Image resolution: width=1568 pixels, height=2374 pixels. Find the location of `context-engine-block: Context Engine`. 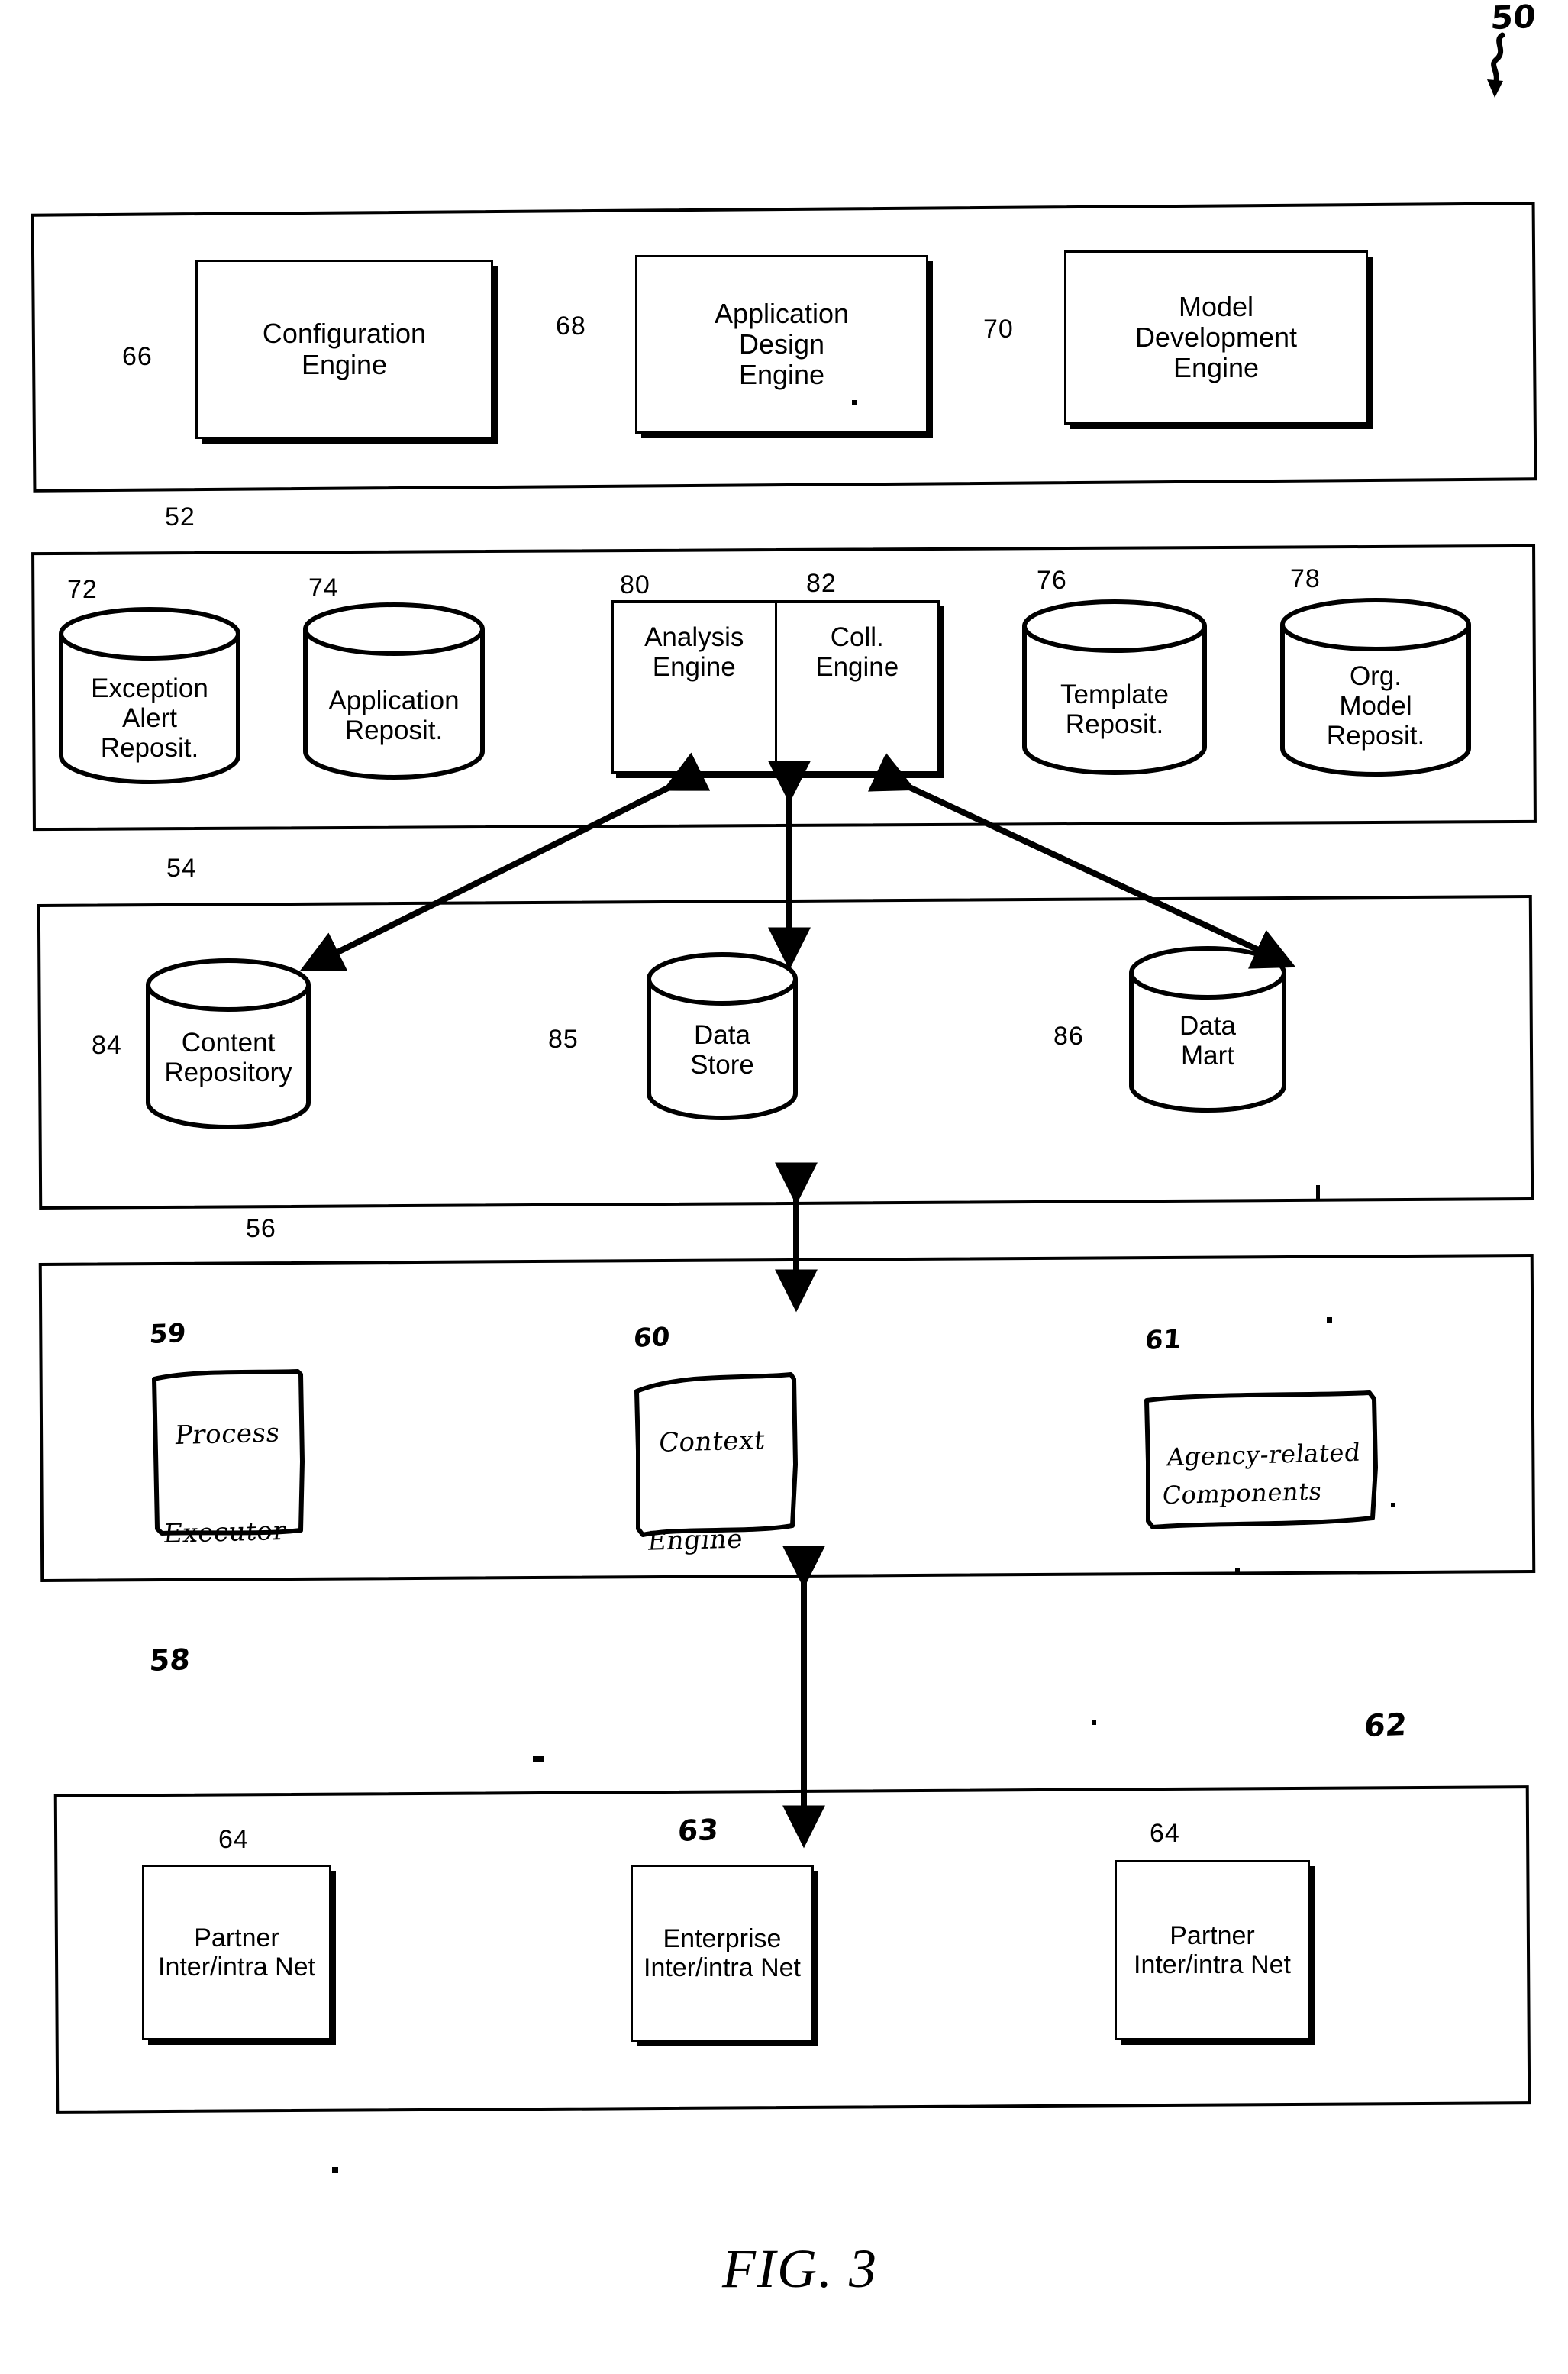

context-engine-block: Context Engine is located at coordinates (727, 1462).